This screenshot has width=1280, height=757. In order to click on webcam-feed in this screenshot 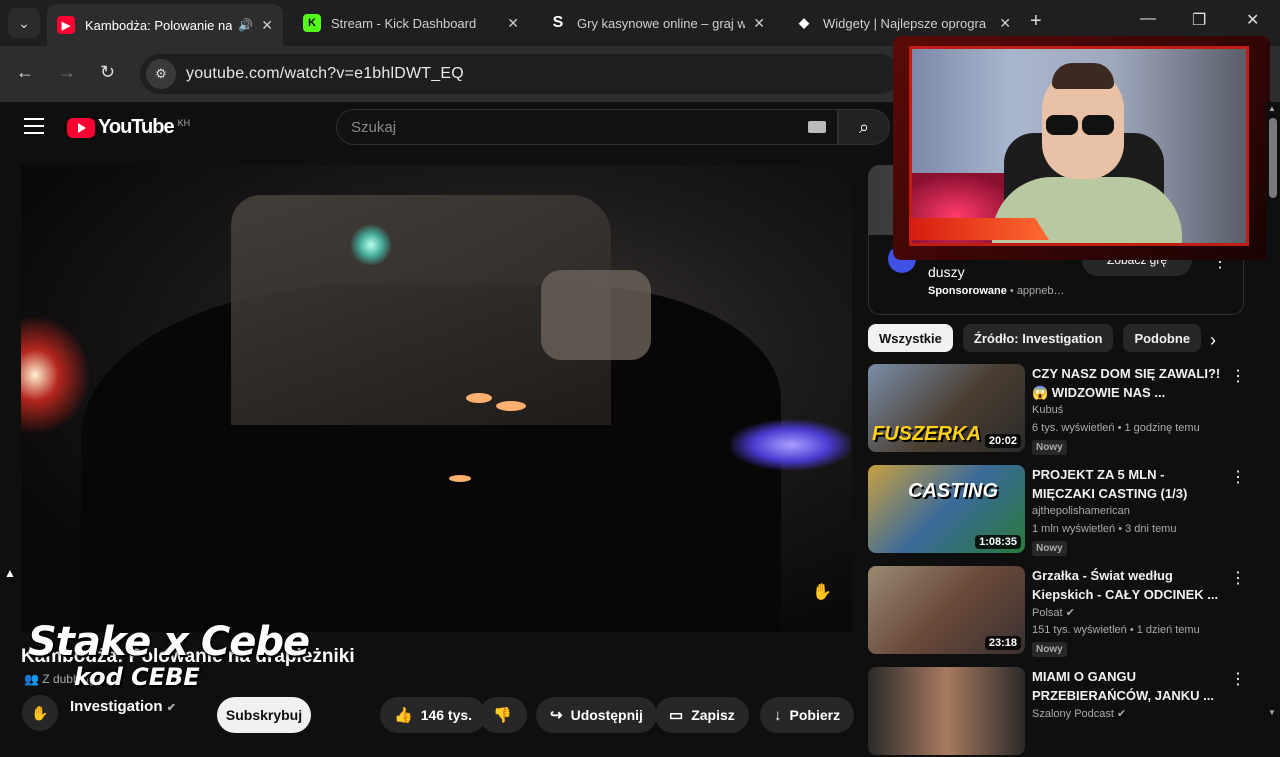, I will do `click(1079, 146)`.